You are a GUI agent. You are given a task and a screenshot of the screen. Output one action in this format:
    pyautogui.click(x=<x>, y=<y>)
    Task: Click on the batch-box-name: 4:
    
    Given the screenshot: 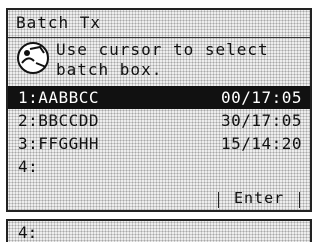 What is the action you would take?
    pyautogui.click(x=28, y=166)
    